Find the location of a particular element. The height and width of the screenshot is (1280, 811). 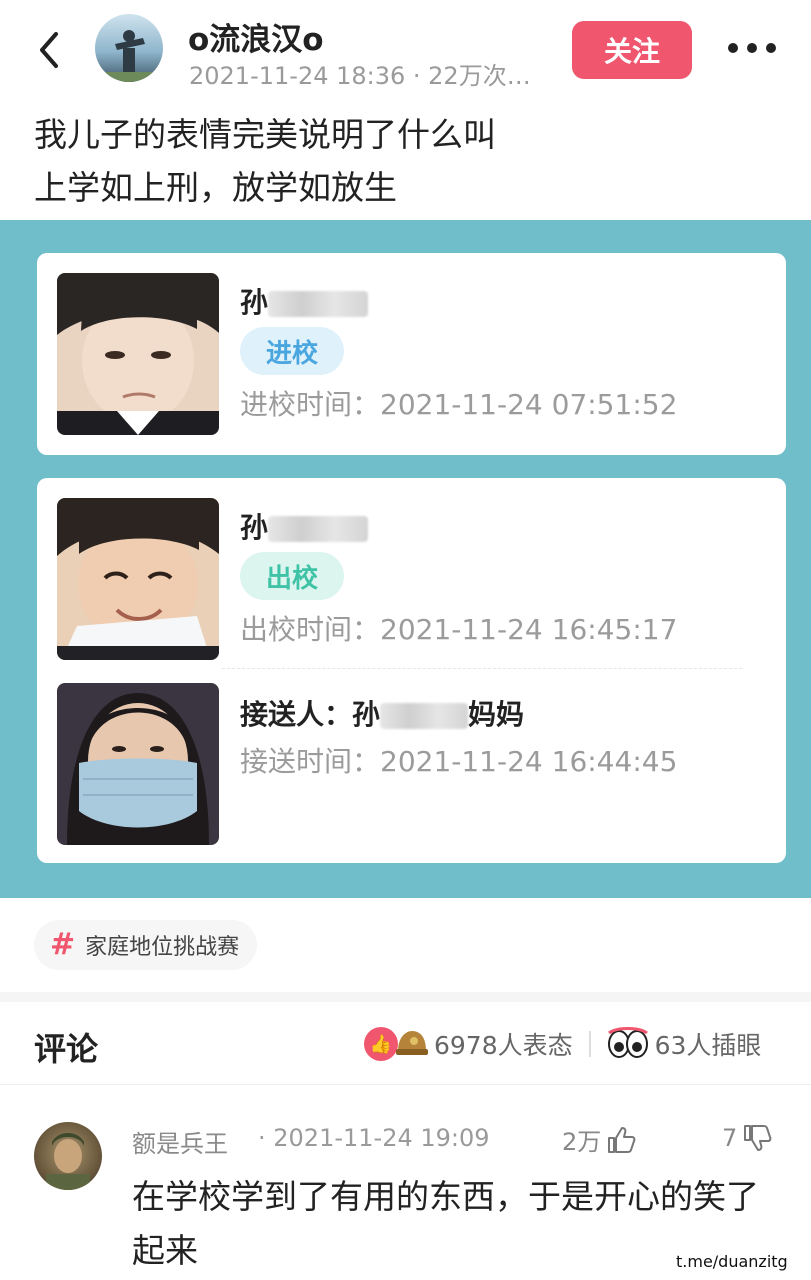

author-name: o流浪汉o is located at coordinates (256, 36).